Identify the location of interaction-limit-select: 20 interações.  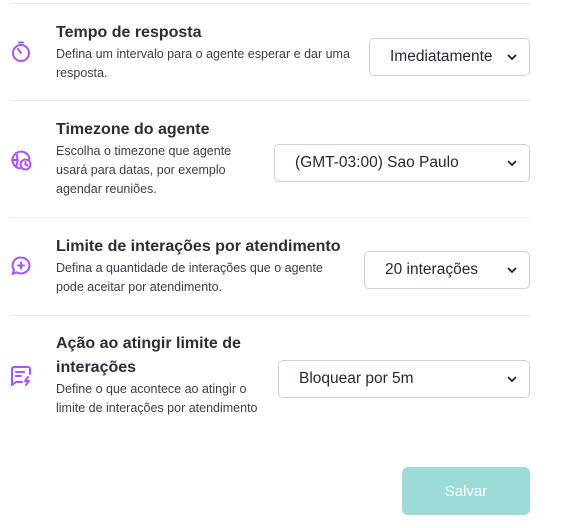
(447, 270).